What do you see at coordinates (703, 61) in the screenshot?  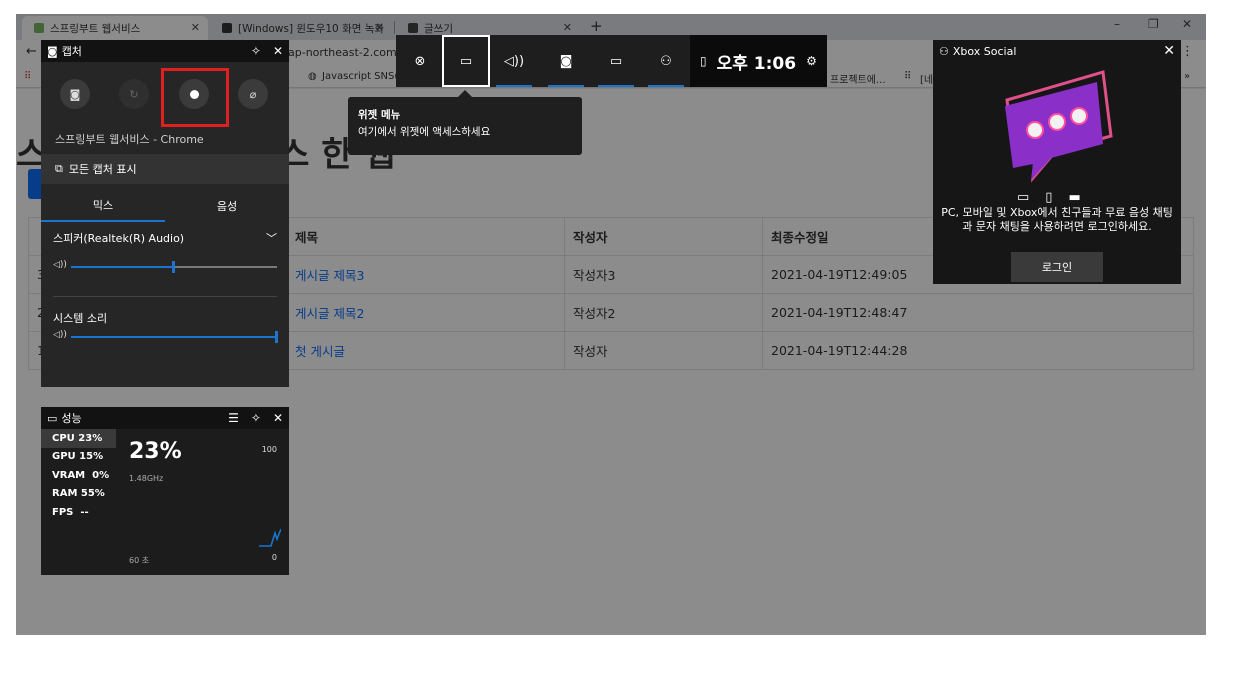 I see `mouse-icon: ▯` at bounding box center [703, 61].